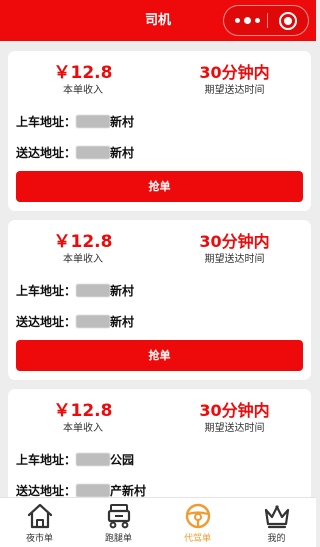  I want to click on tab-designated-driver: 代驾单, so click(197, 522).